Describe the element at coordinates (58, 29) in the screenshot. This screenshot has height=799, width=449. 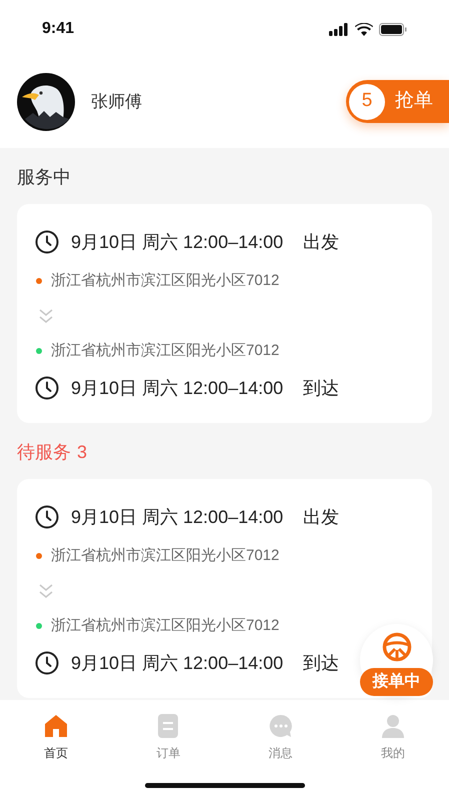
I see `status-time: 9:41` at that location.